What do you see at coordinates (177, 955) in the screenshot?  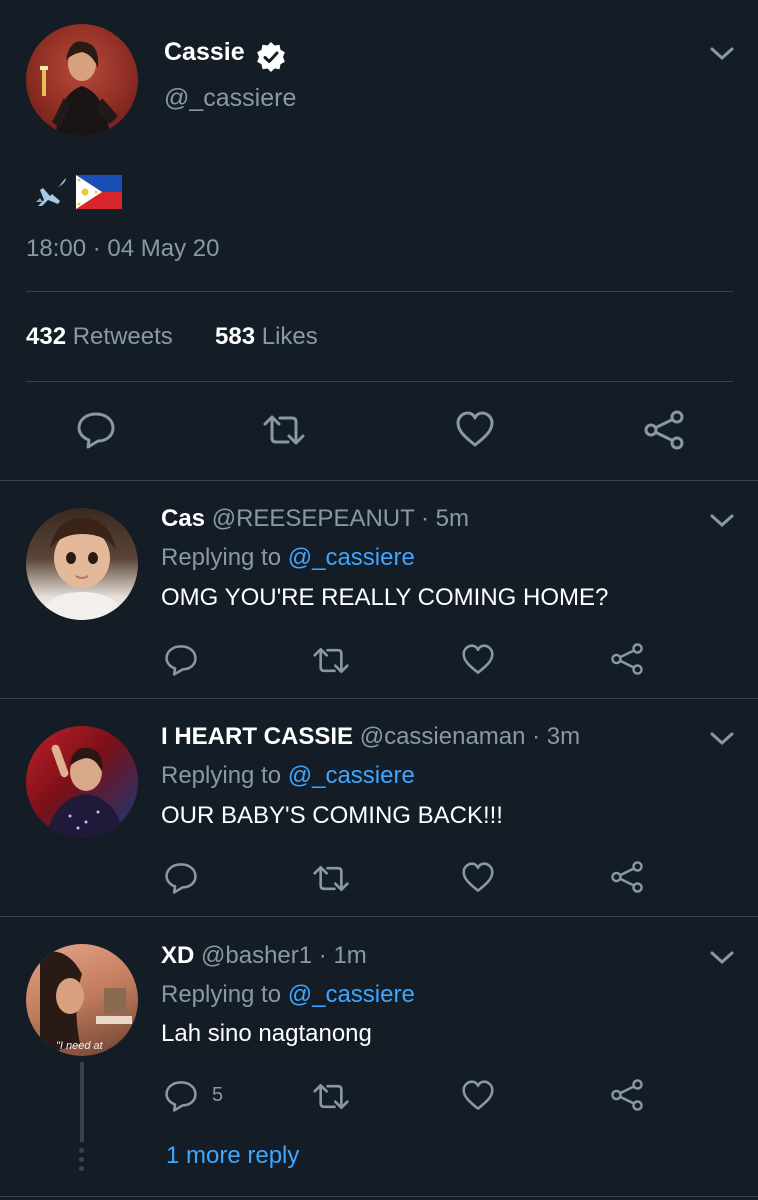 I see `reply-display-name: XD` at bounding box center [177, 955].